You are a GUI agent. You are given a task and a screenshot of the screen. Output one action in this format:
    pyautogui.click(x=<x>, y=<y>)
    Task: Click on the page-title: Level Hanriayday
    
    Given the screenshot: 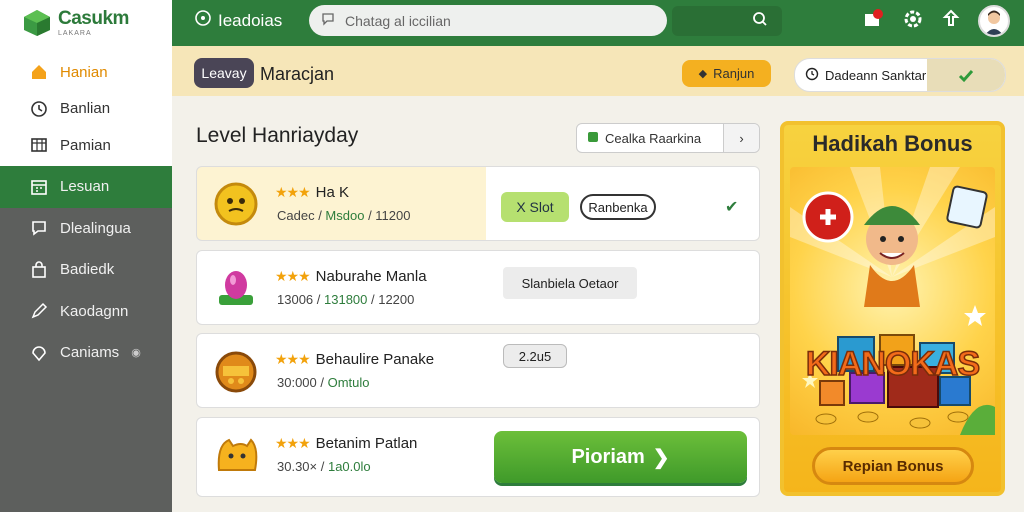 What is the action you would take?
    pyautogui.click(x=277, y=135)
    